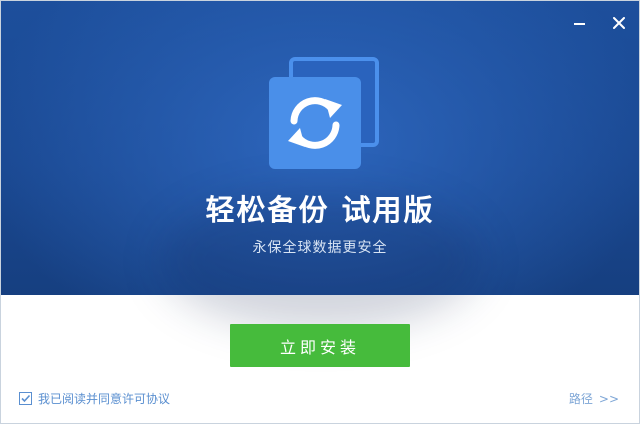  What do you see at coordinates (315, 123) in the screenshot?
I see `sync-backup-icon` at bounding box center [315, 123].